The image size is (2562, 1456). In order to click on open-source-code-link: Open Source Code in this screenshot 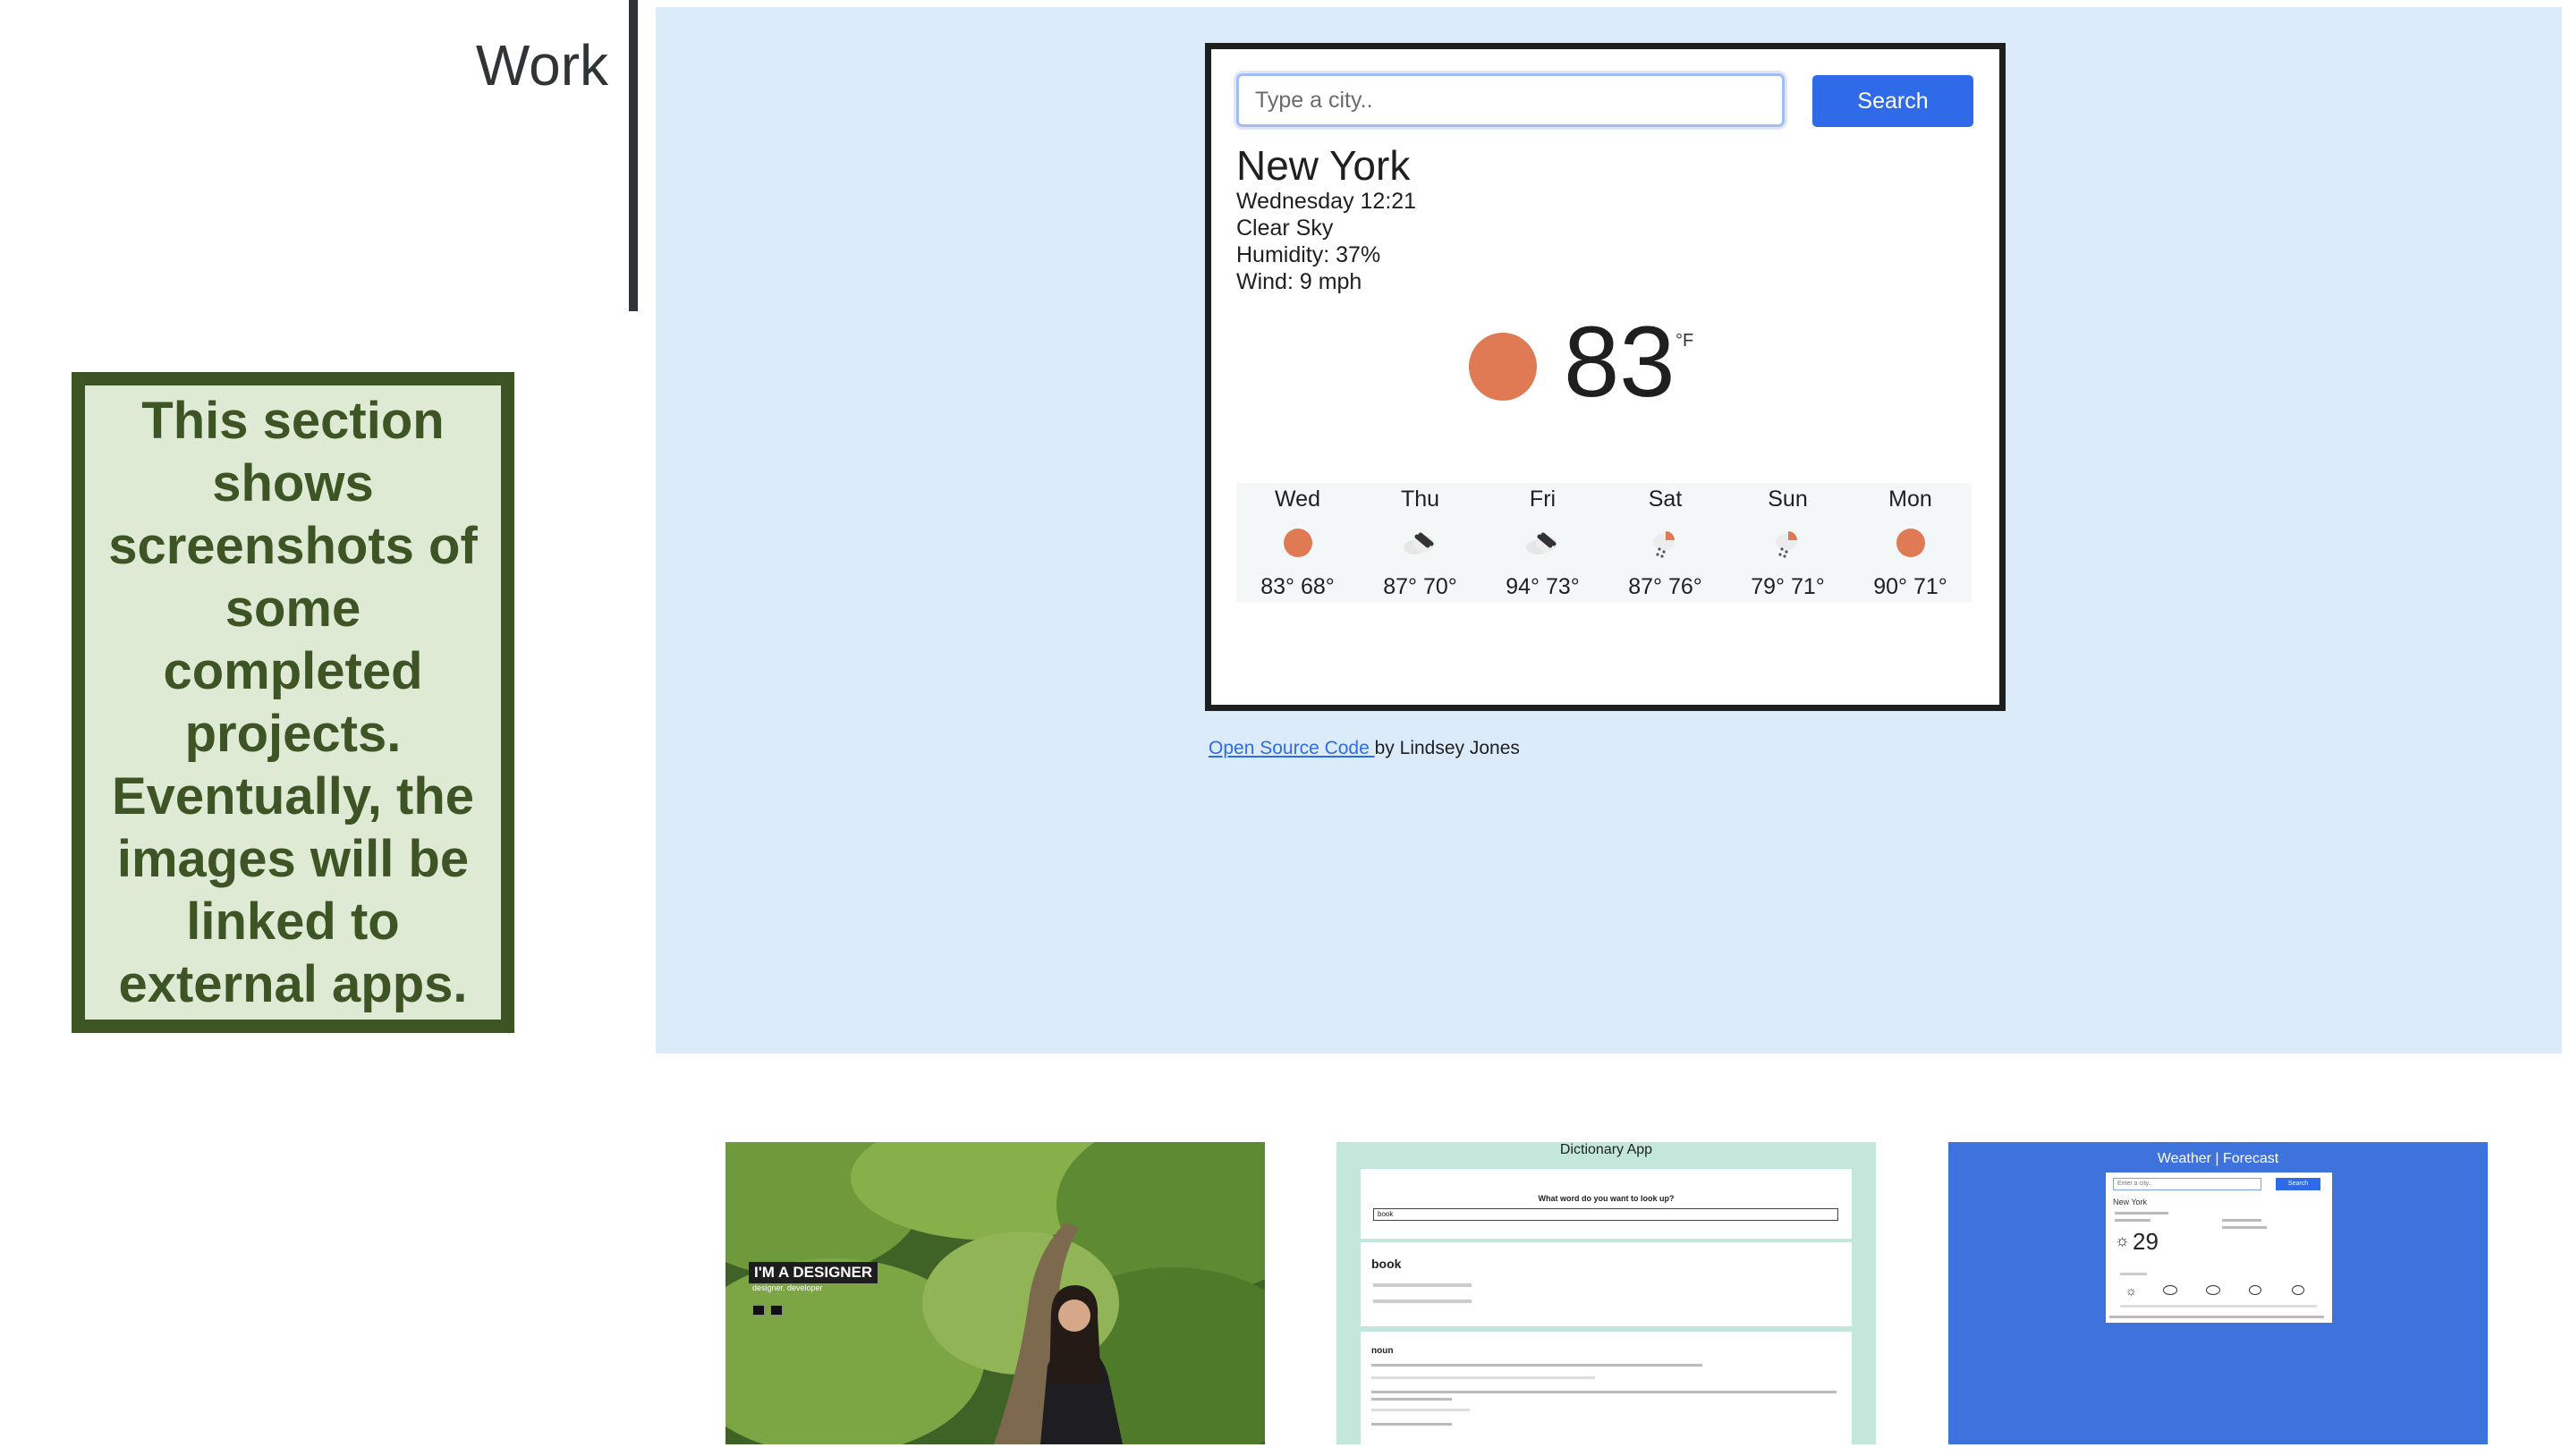, I will do `click(1292, 748)`.